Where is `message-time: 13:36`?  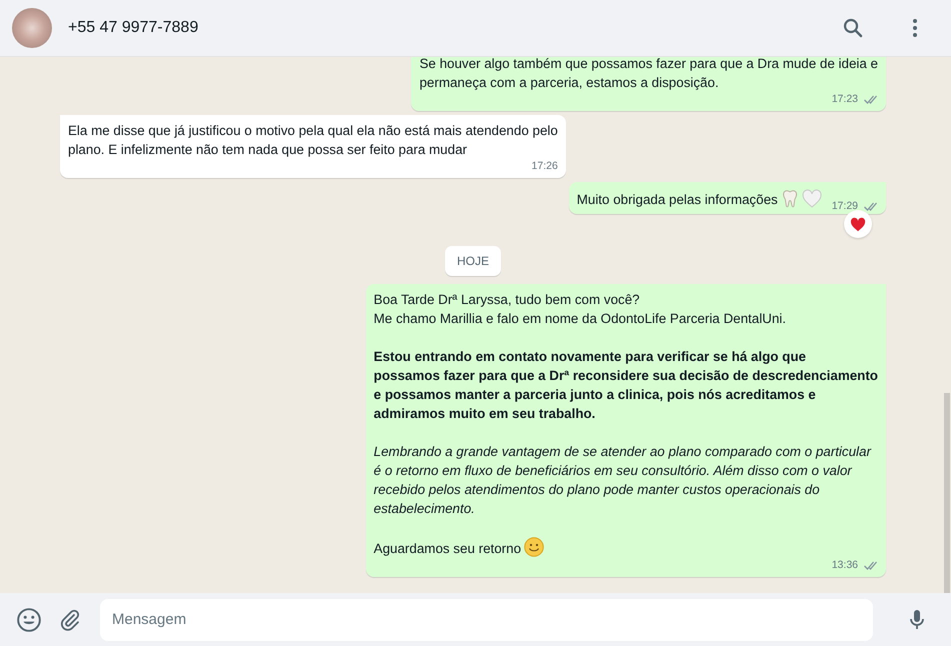
message-time: 13:36 is located at coordinates (845, 565).